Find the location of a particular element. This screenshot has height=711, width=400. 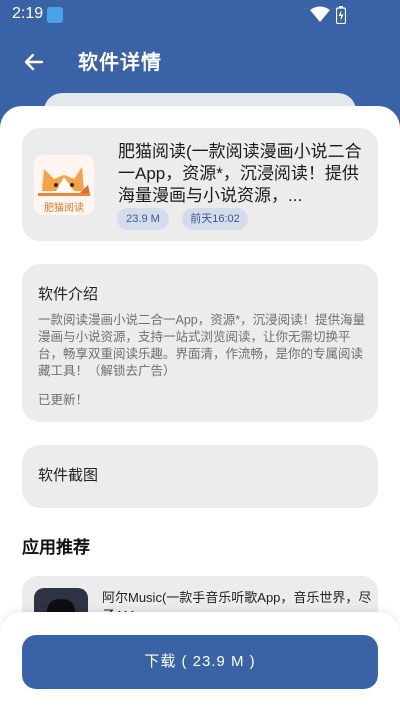

back-button is located at coordinates (34, 62).